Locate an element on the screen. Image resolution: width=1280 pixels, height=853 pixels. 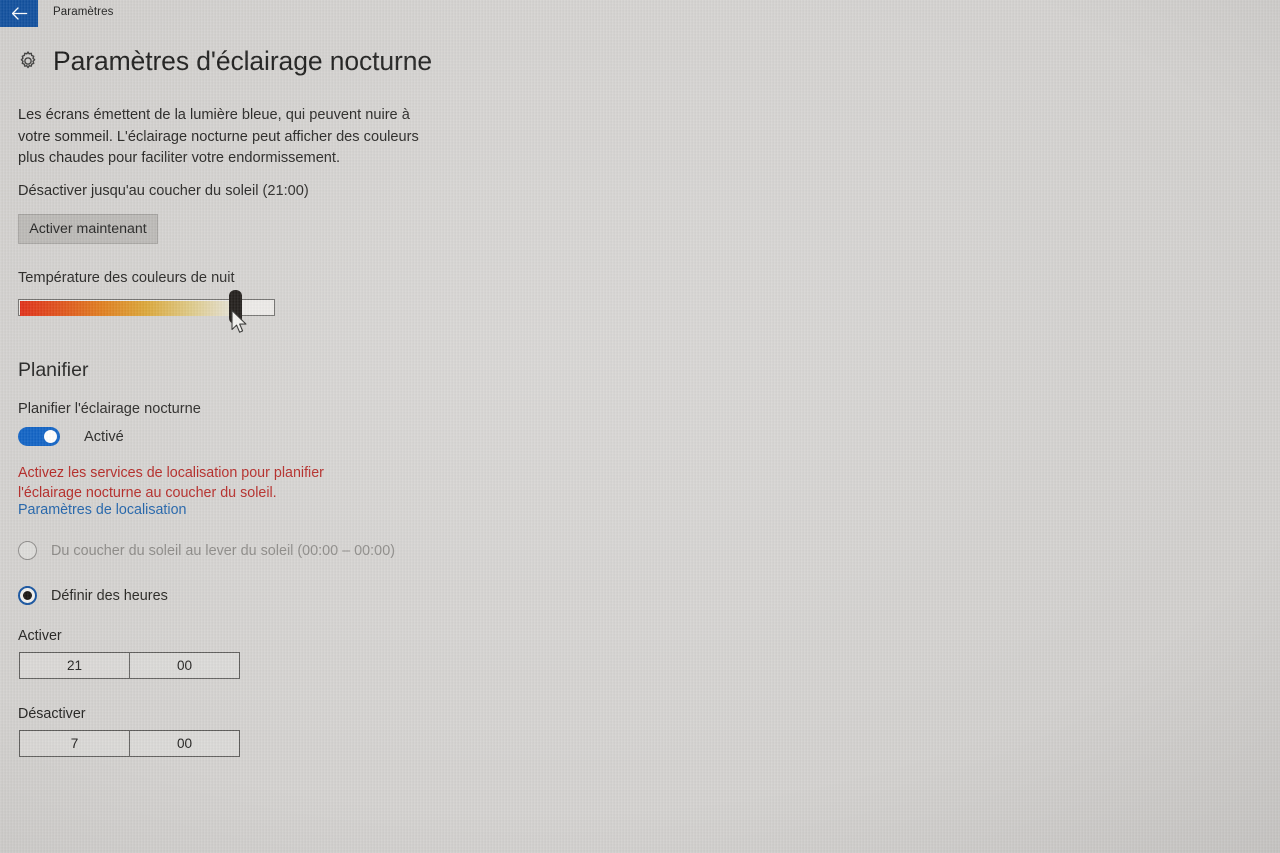
page-header: Paramètres d'éclairage nocturne is located at coordinates (224, 61).